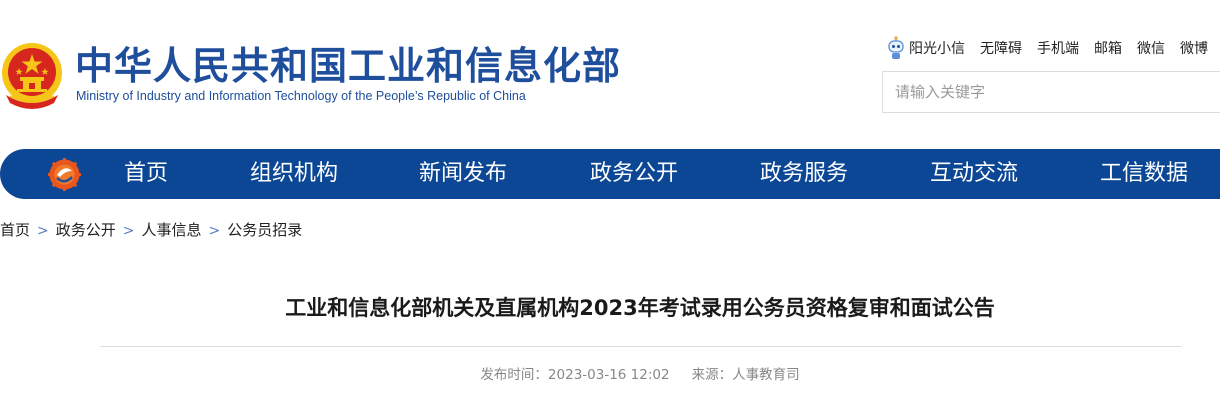 The image size is (1220, 400). I want to click on search-box, so click(1051, 92).